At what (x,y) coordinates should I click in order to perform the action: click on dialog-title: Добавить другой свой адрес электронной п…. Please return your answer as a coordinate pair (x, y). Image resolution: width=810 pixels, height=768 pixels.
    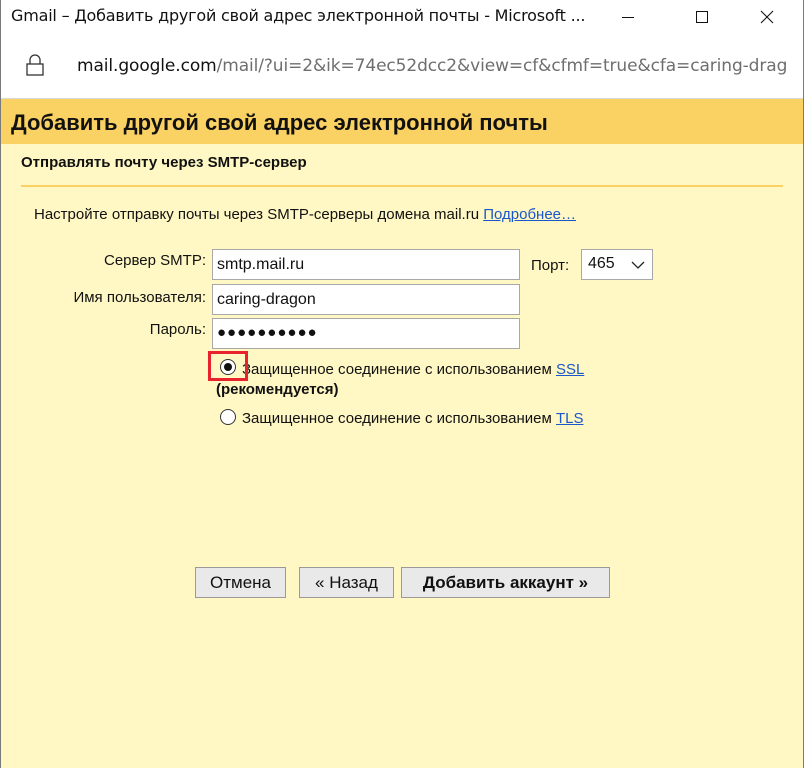
    Looking at the image, I should click on (279, 122).